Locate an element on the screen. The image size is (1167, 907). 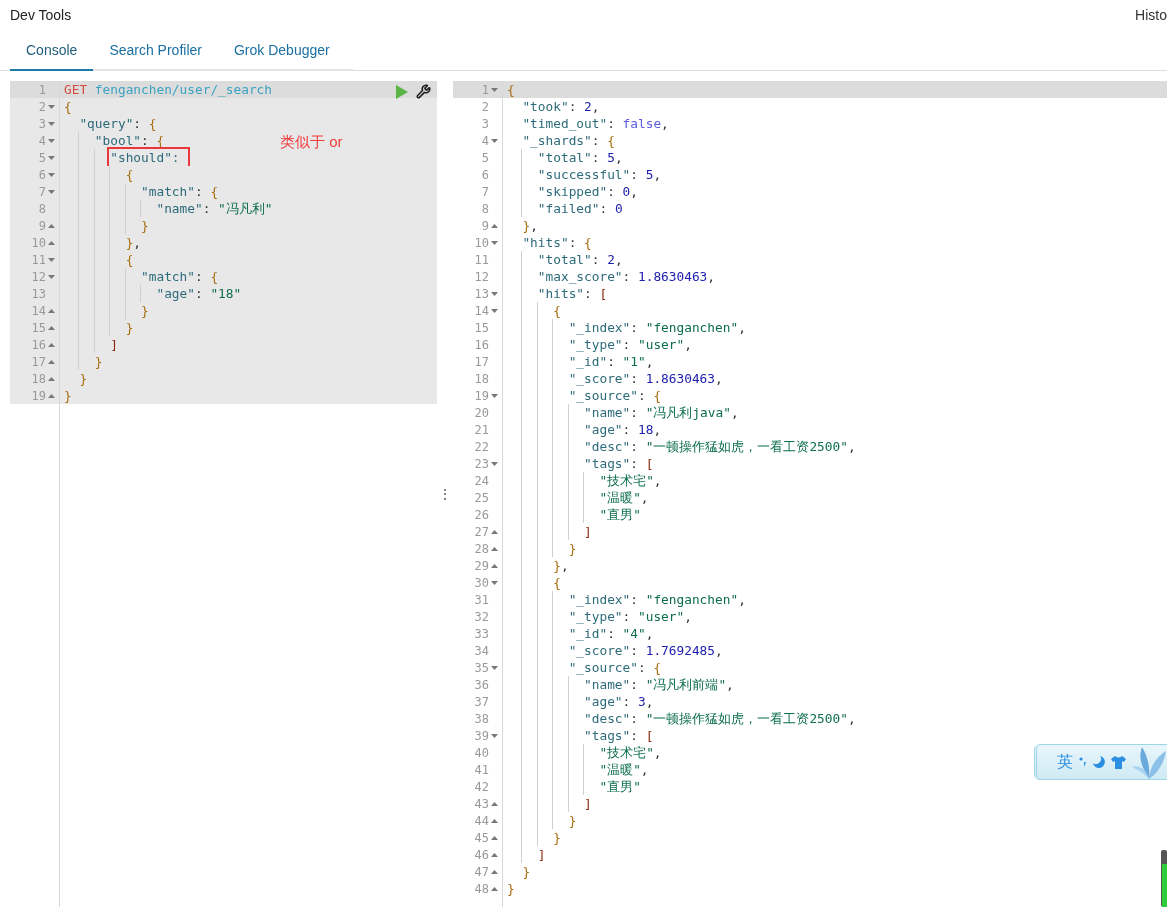
history-link: Histo is located at coordinates (1151, 15).